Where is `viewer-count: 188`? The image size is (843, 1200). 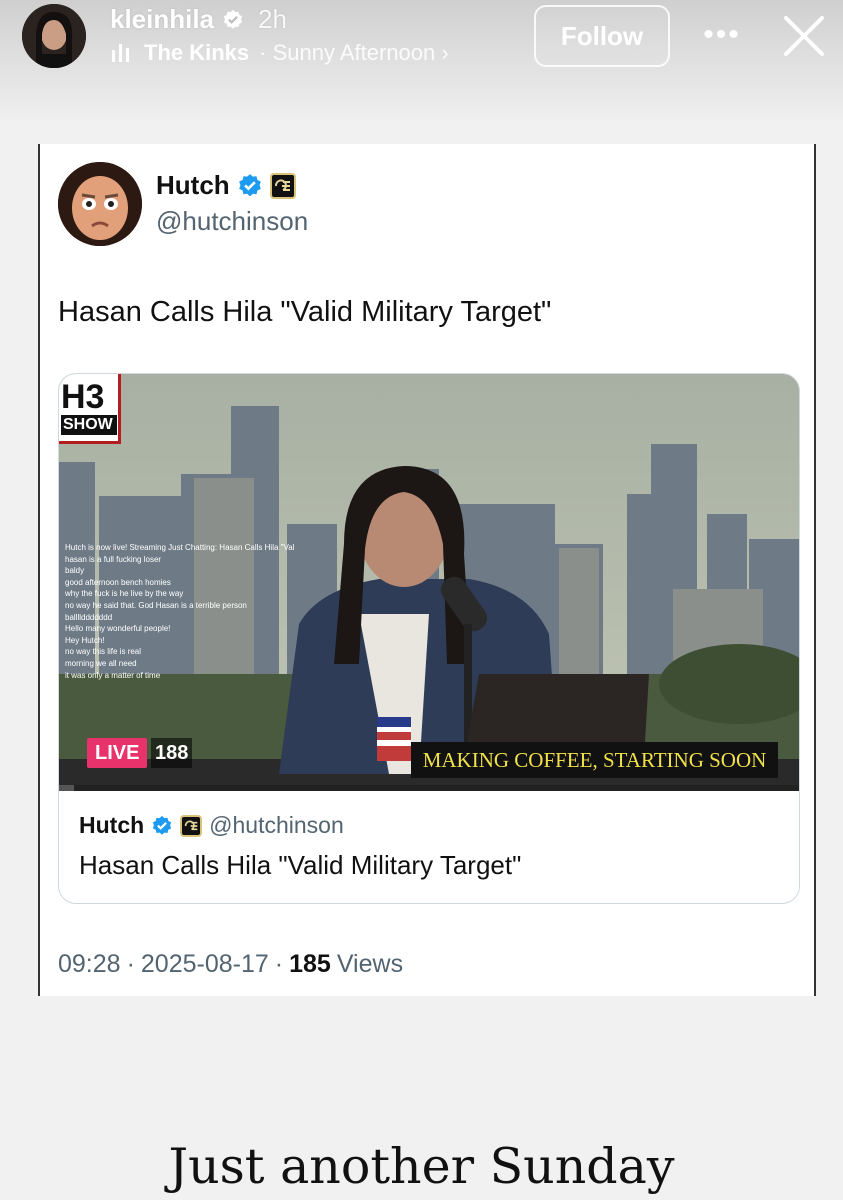 viewer-count: 188 is located at coordinates (172, 753).